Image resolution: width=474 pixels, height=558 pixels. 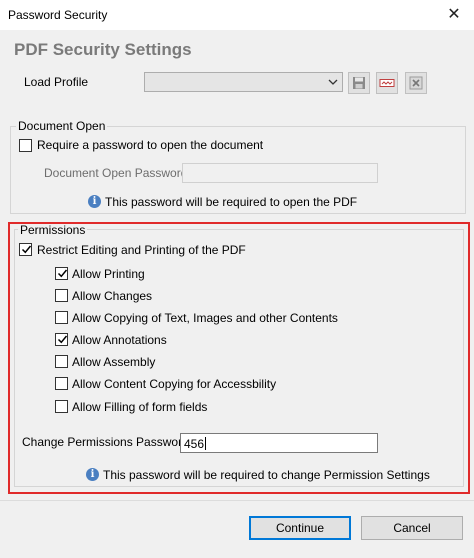 I want to click on require-password-checkbox, so click(x=25, y=145).